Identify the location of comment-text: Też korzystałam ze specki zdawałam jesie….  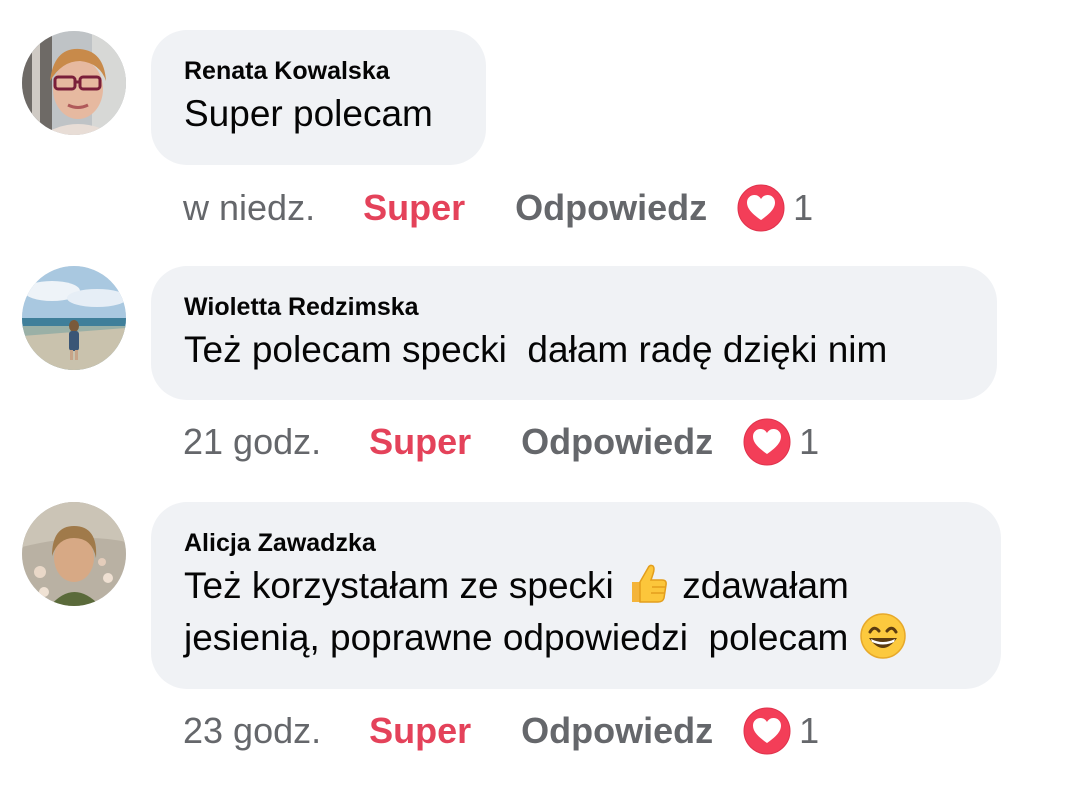
(575, 612).